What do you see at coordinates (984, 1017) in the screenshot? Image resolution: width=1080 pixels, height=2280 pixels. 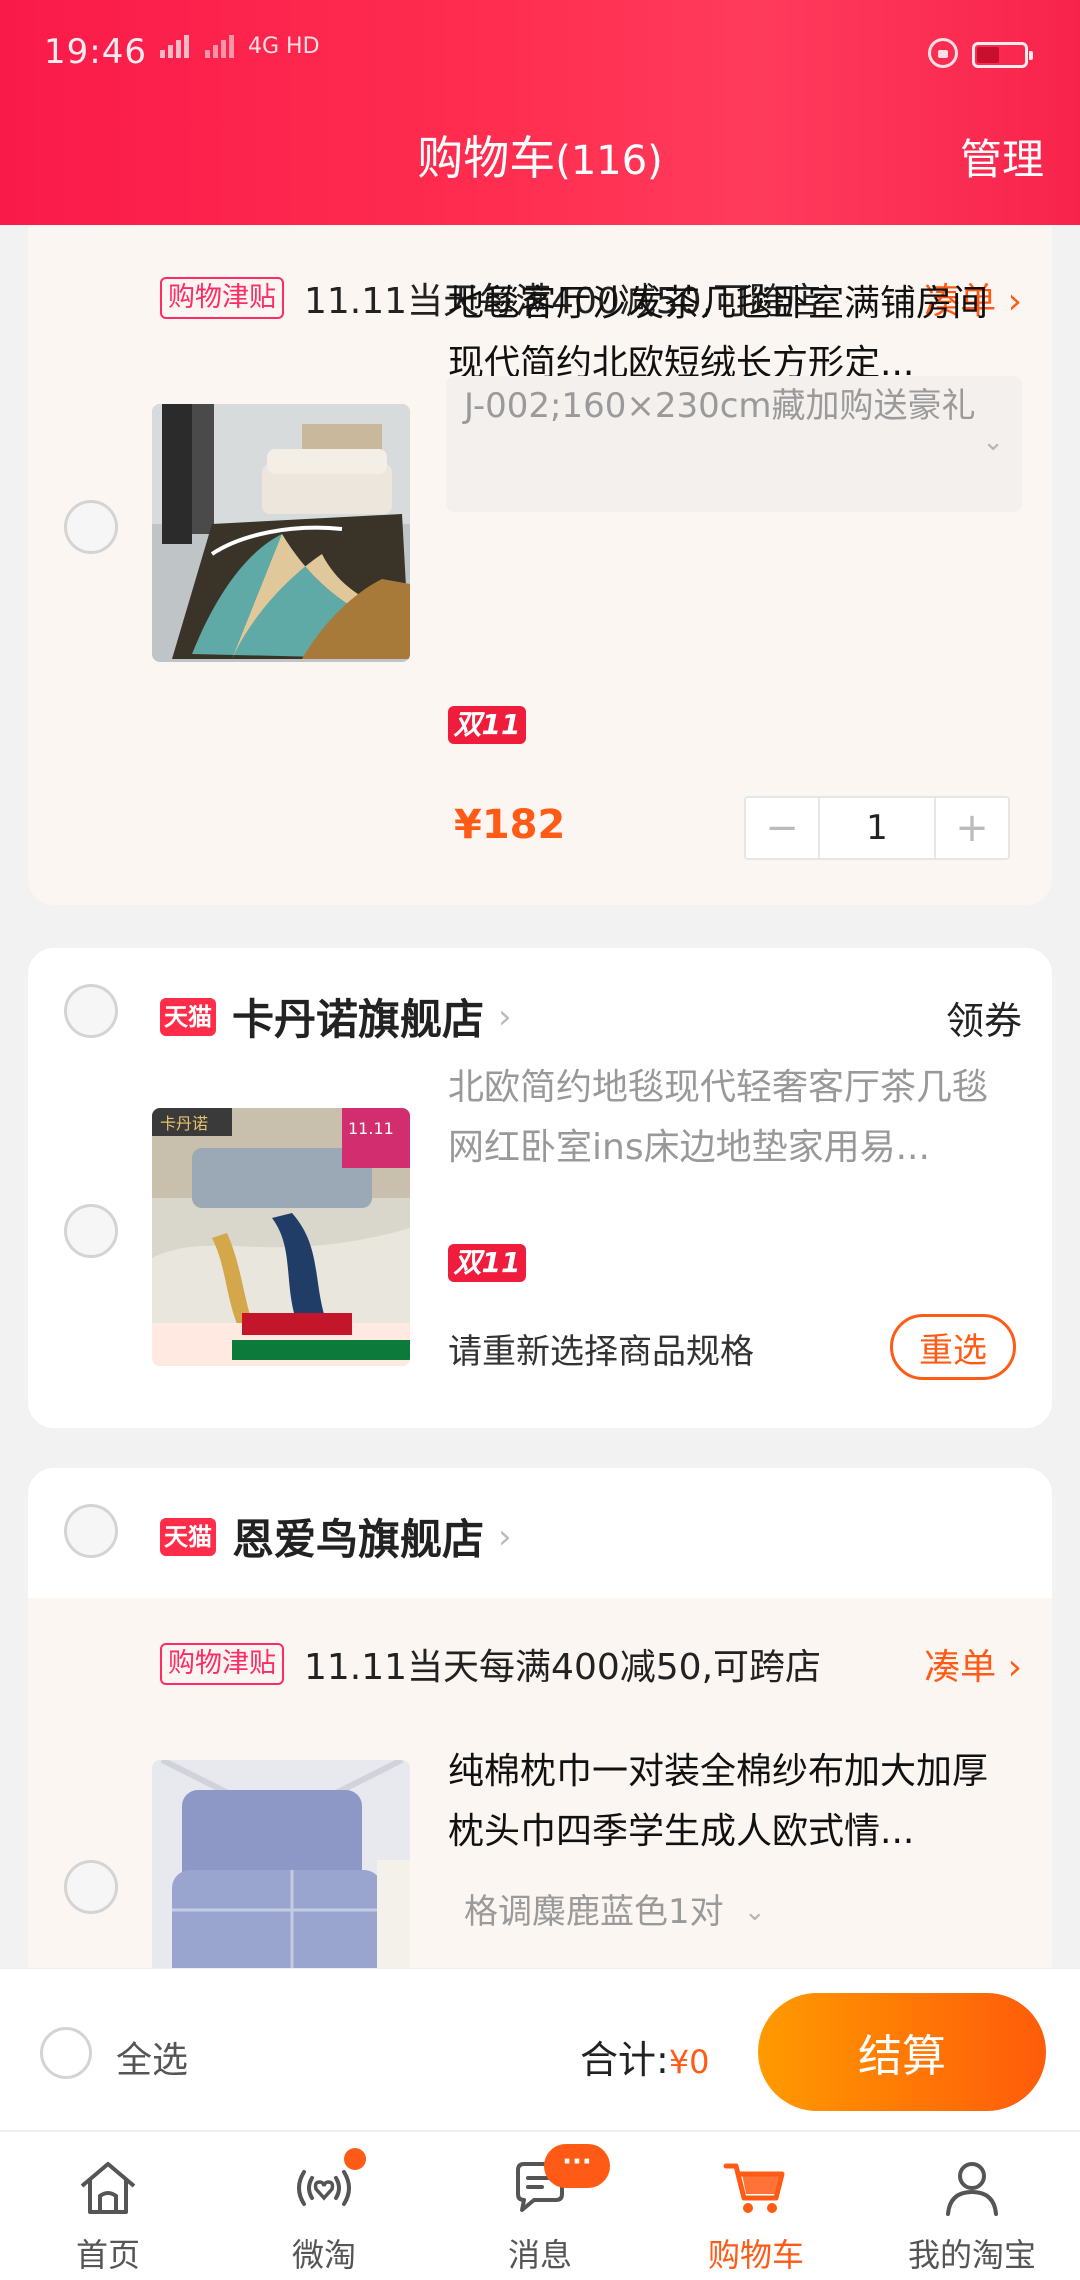 I see `coupon-button: 领券` at bounding box center [984, 1017].